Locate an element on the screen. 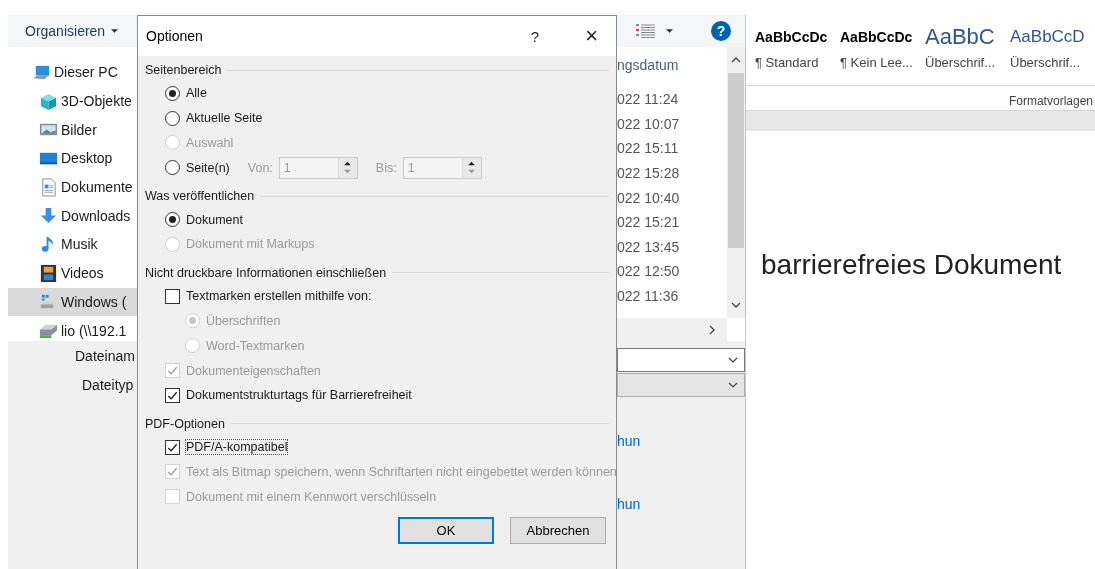 The height and width of the screenshot is (569, 1095). option-label: Seite(n) is located at coordinates (208, 167).